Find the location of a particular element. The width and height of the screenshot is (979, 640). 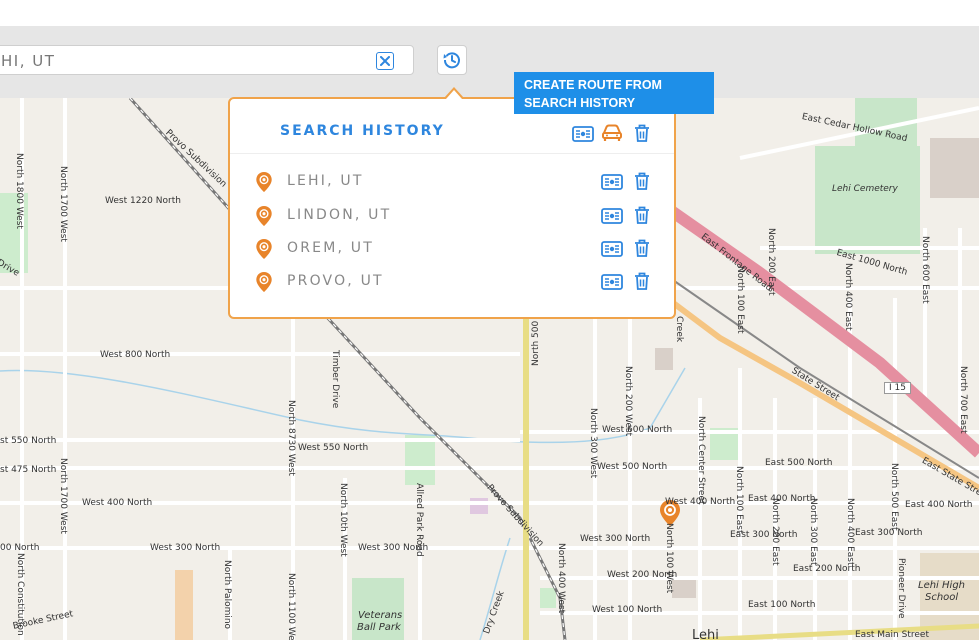

tooltip-line-2: SEARCH HISTORY is located at coordinates (580, 103).